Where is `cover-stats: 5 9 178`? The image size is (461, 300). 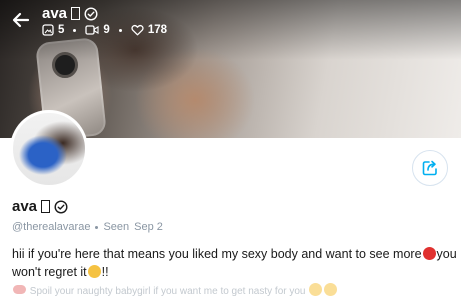 cover-stats: 5 9 178 is located at coordinates (104, 30).